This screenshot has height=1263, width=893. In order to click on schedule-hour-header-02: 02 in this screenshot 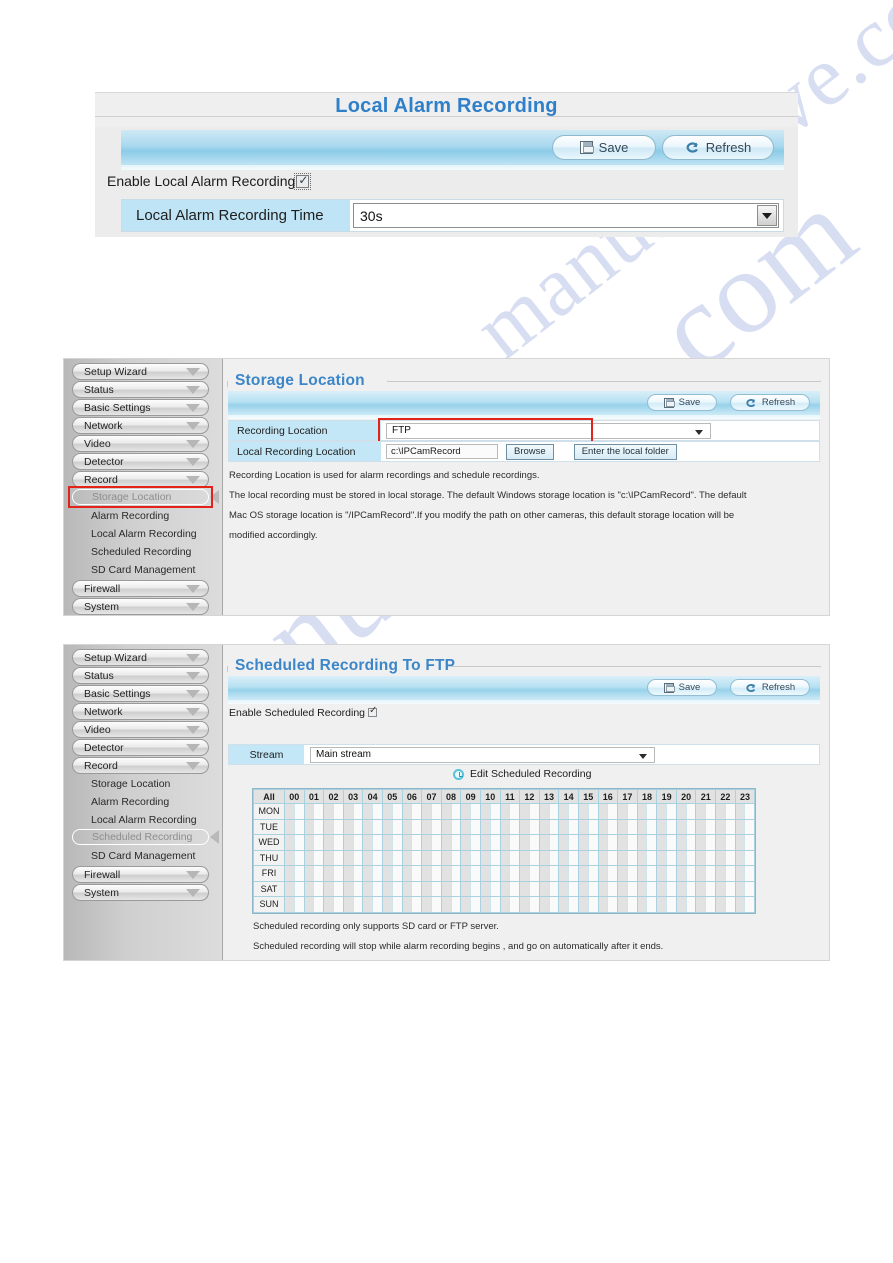, I will do `click(333, 796)`.